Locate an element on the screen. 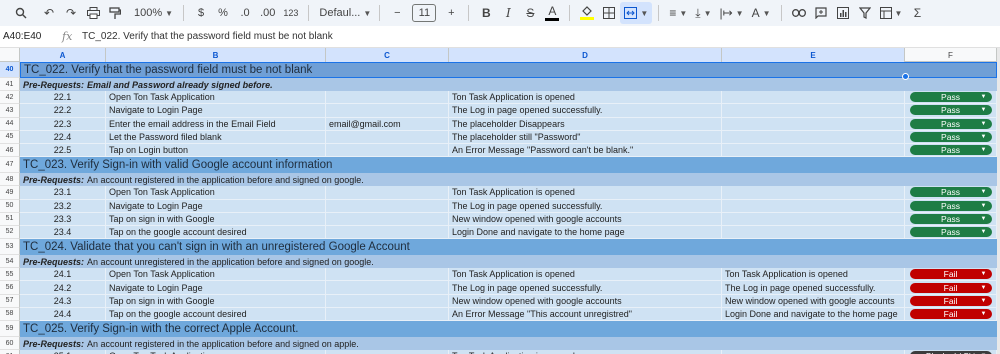 The image size is (1000, 354). filter-views-icon: ▼ is located at coordinates (891, 13).